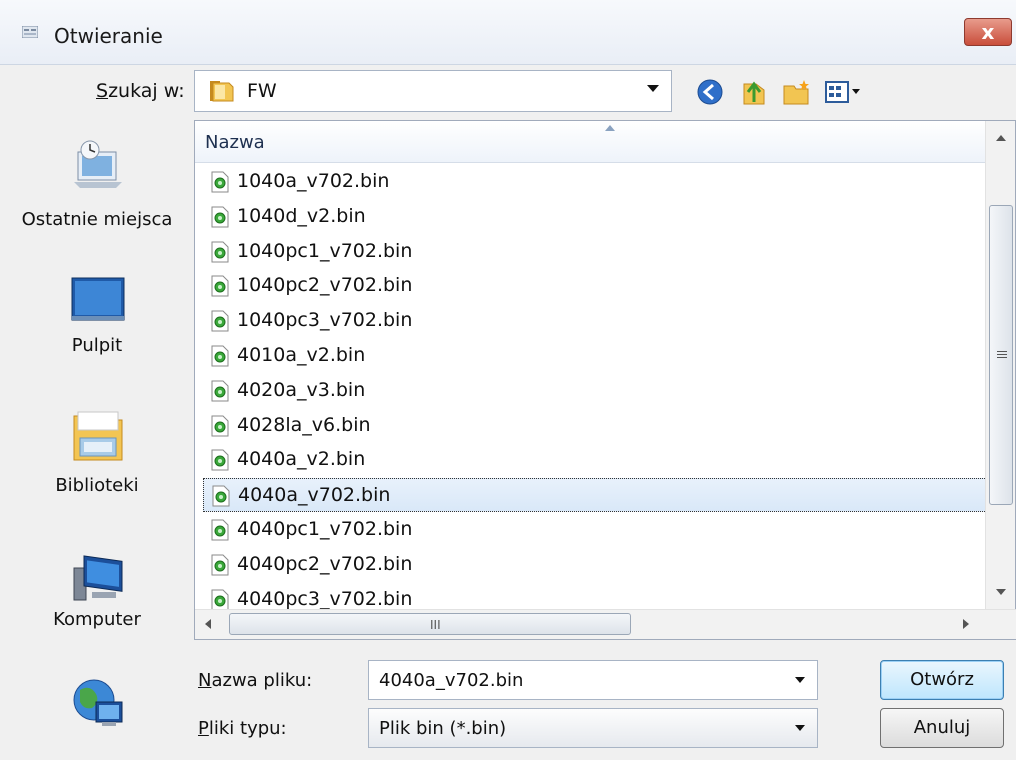 The image size is (1016, 760). Describe the element at coordinates (108, 36) in the screenshot. I see `window-title: Otwieranie` at that location.